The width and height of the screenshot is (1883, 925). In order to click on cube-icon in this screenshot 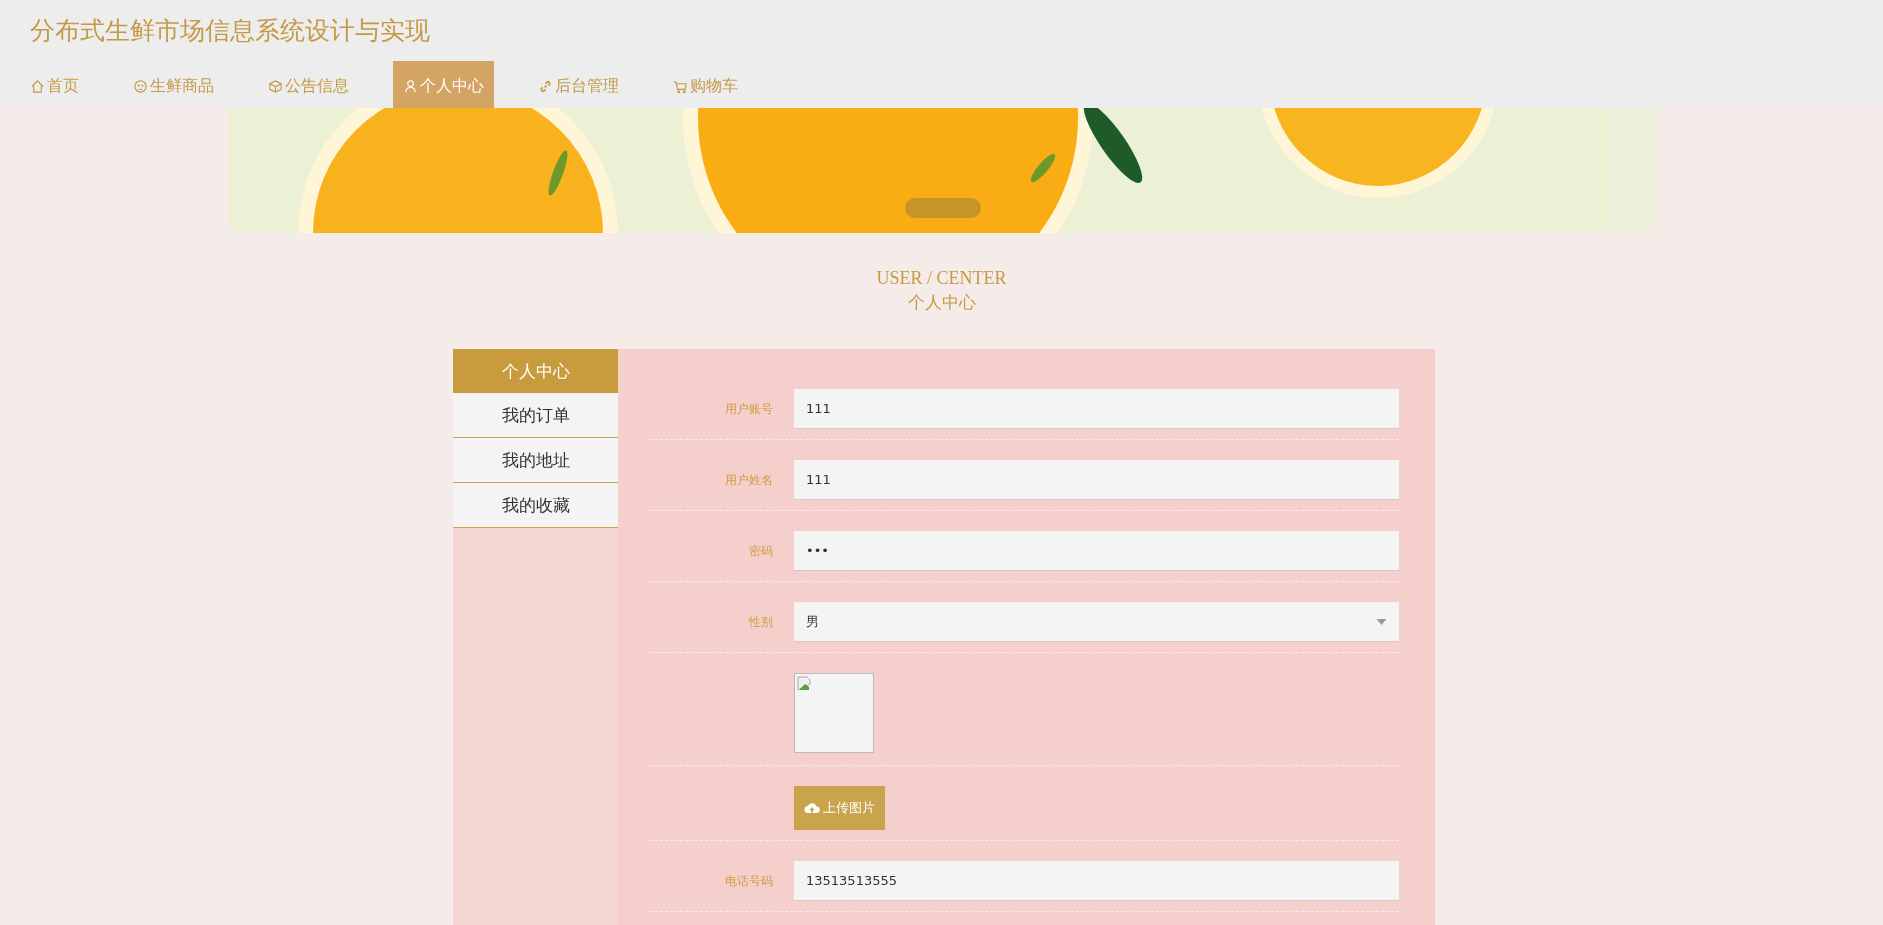, I will do `click(275, 86)`.